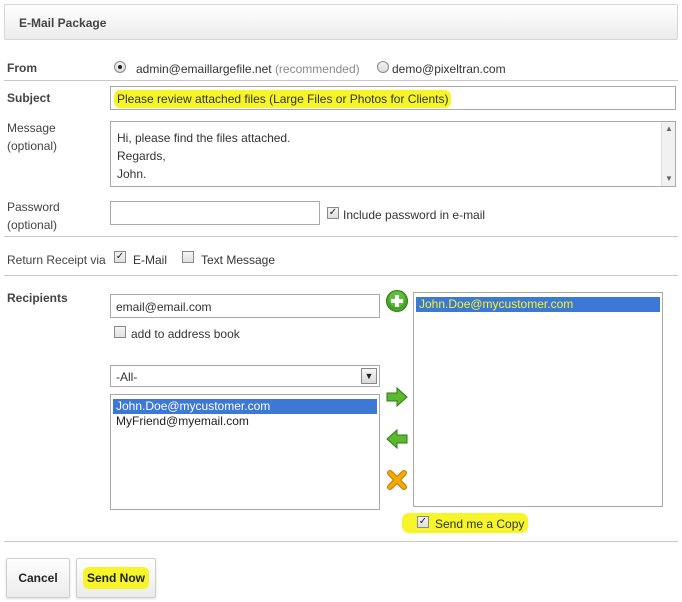 The image size is (682, 602). What do you see at coordinates (120, 332) in the screenshot?
I see `add-address-book-checkbox` at bounding box center [120, 332].